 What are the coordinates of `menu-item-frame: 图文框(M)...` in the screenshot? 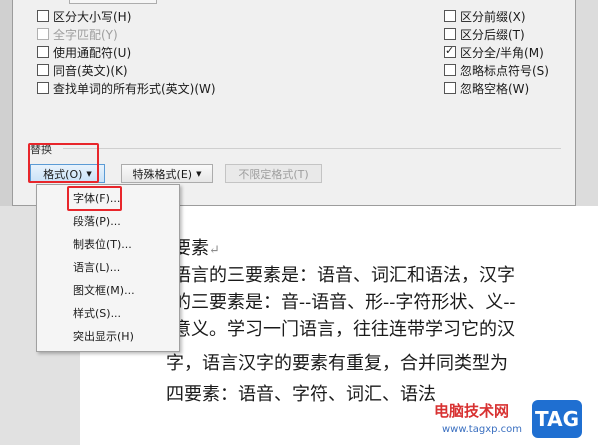 It's located at (104, 291).